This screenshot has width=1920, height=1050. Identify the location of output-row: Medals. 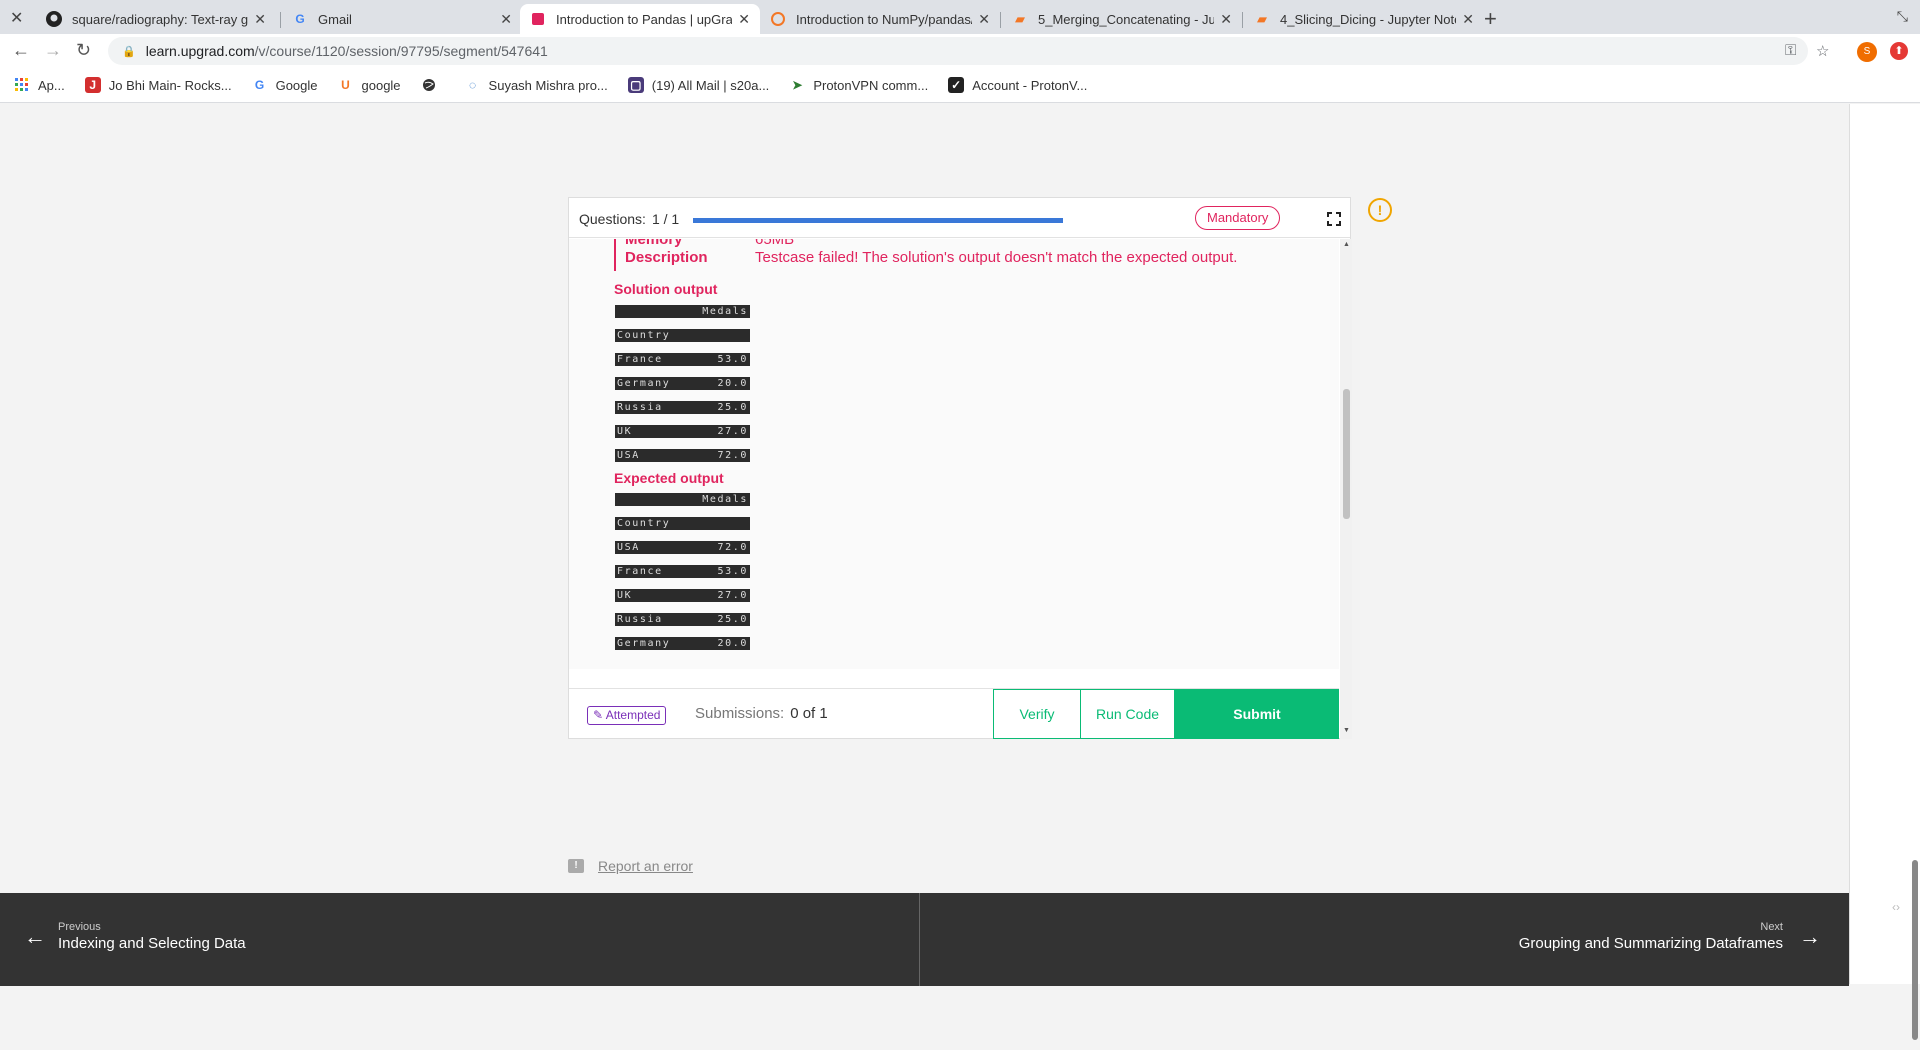
(682, 499).